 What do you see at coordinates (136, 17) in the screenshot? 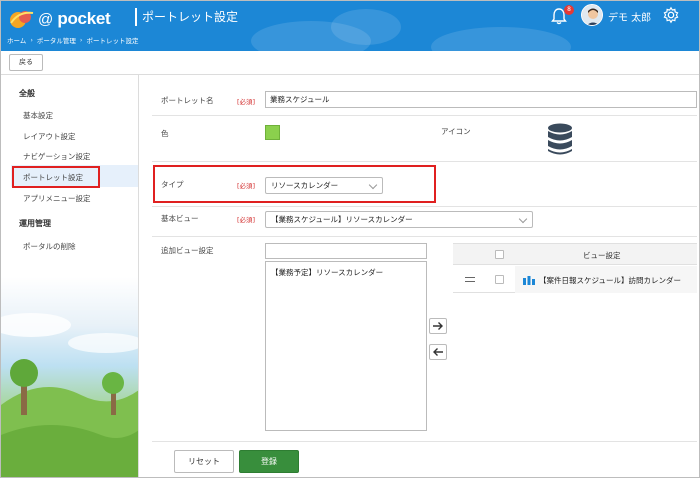
I see `header-divider` at bounding box center [136, 17].